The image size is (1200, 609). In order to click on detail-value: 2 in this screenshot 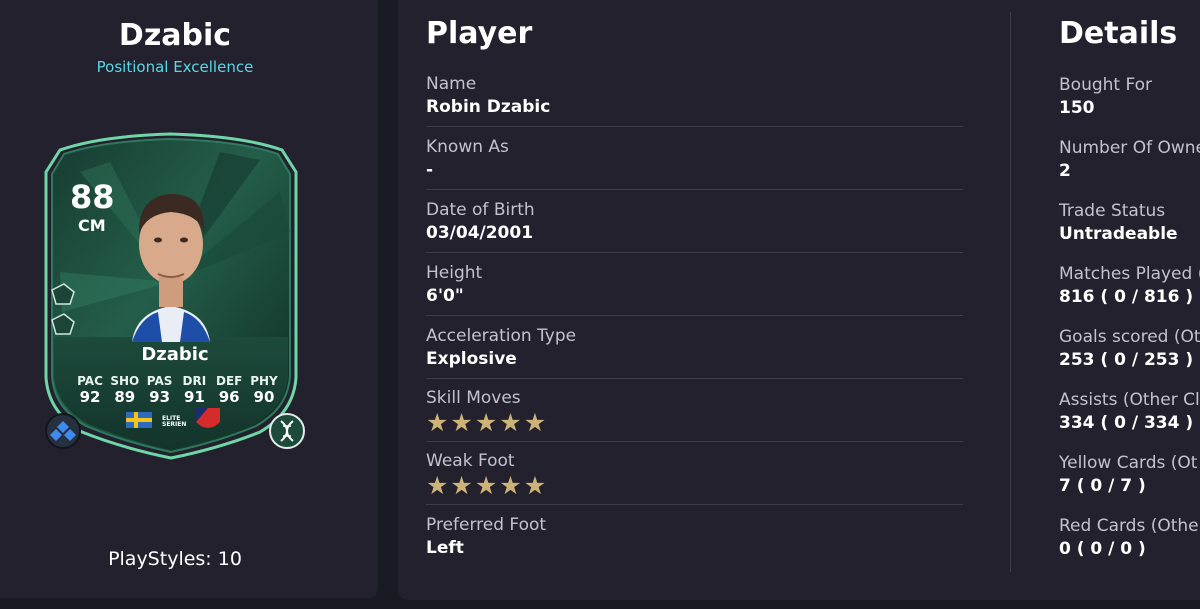, I will do `click(1065, 171)`.